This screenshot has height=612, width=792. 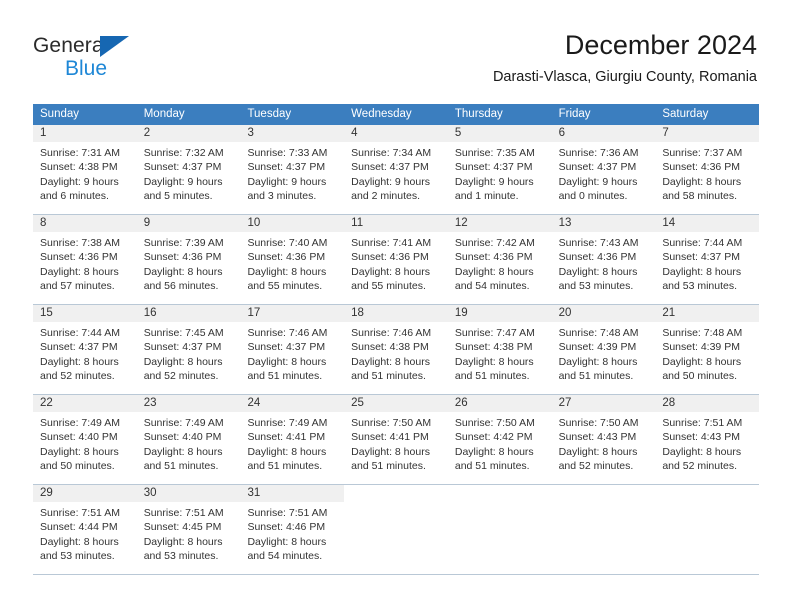 I want to click on calendar-day-cell-empty, so click(x=603, y=529).